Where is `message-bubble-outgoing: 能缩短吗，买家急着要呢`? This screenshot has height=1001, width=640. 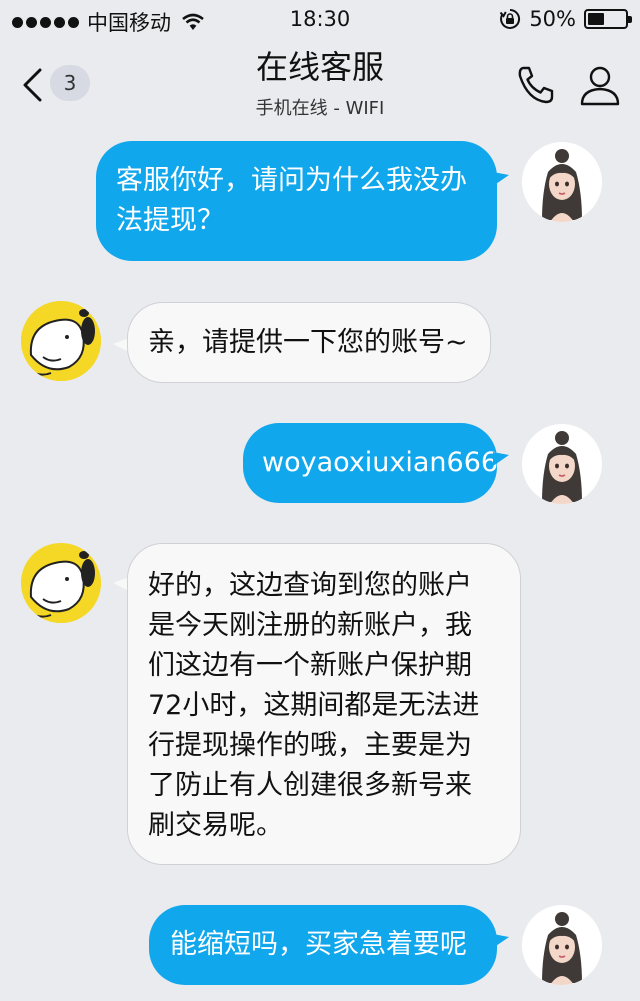 message-bubble-outgoing: 能缩短吗，买家急着要呢 is located at coordinates (323, 945).